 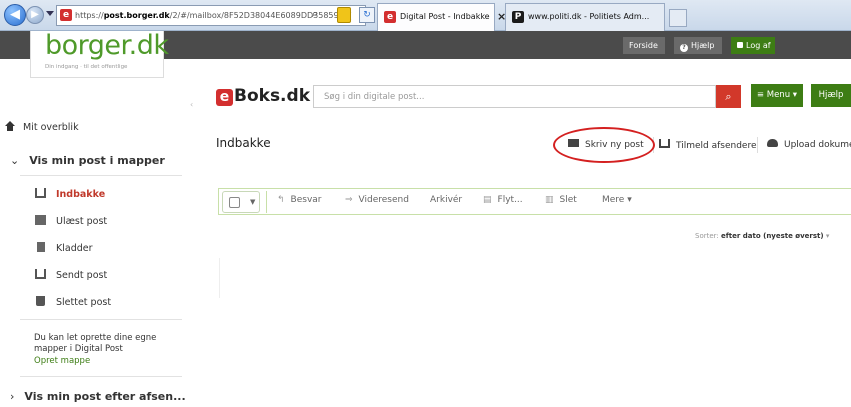 What do you see at coordinates (707, 236) in the screenshot?
I see `sort-prefix: Sorter:` at bounding box center [707, 236].